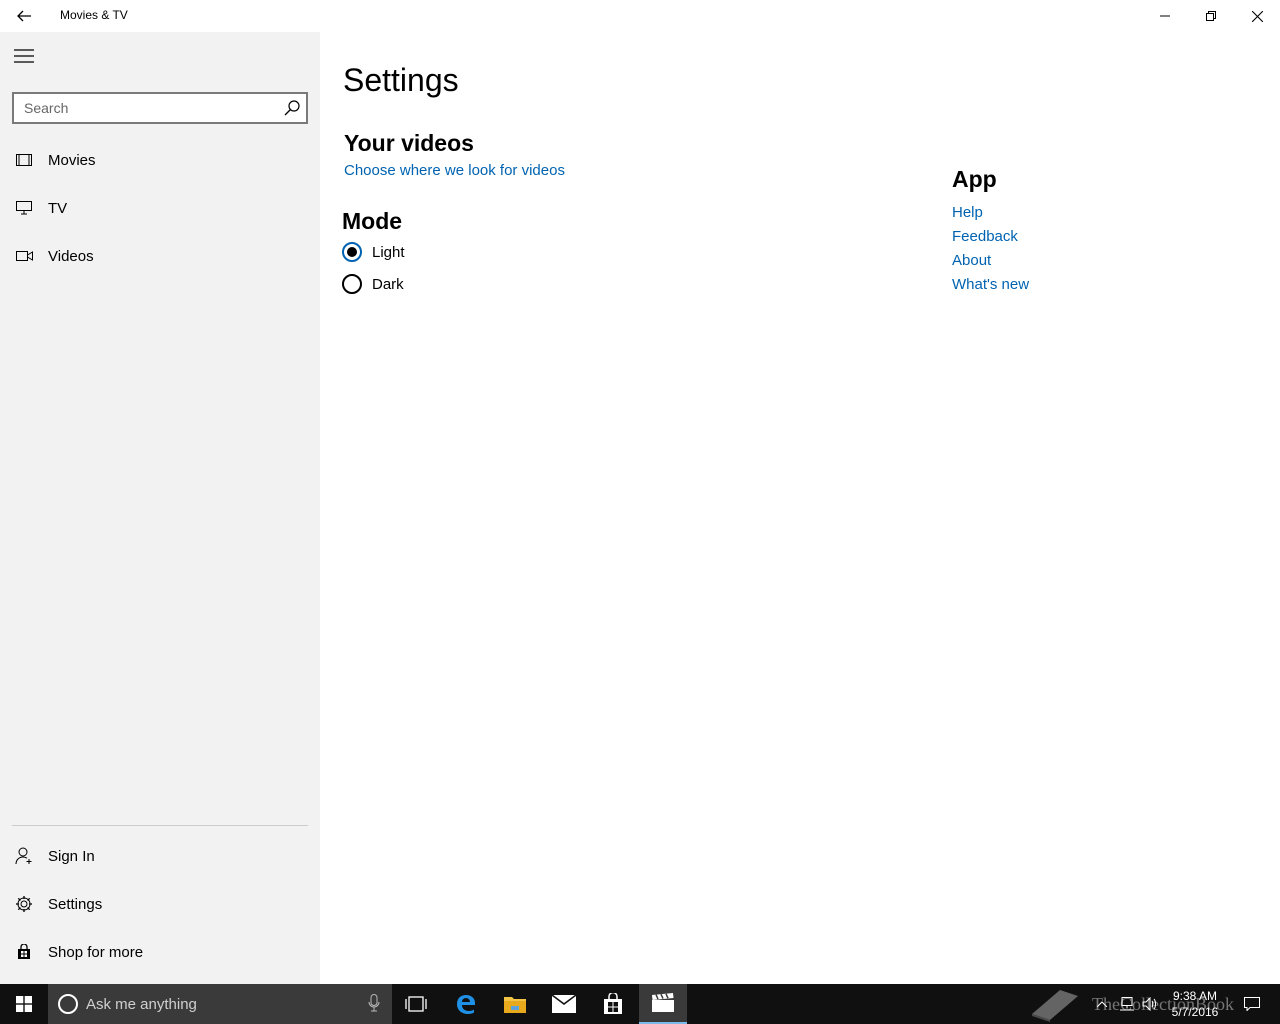 The image size is (1280, 1024). I want to click on minimize-button, so click(1165, 16).